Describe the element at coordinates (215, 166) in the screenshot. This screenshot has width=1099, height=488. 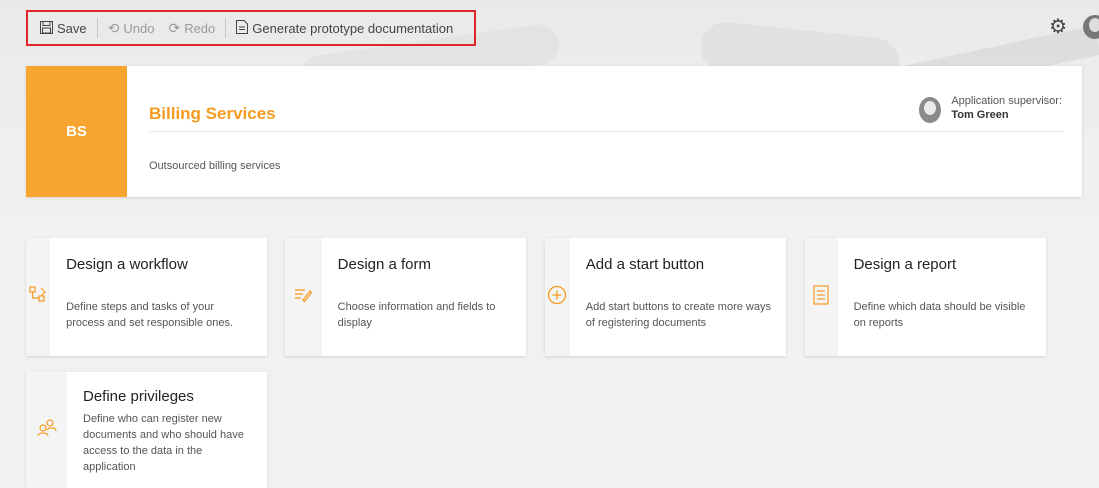
I see `app-description: Outsourced billing services` at that location.